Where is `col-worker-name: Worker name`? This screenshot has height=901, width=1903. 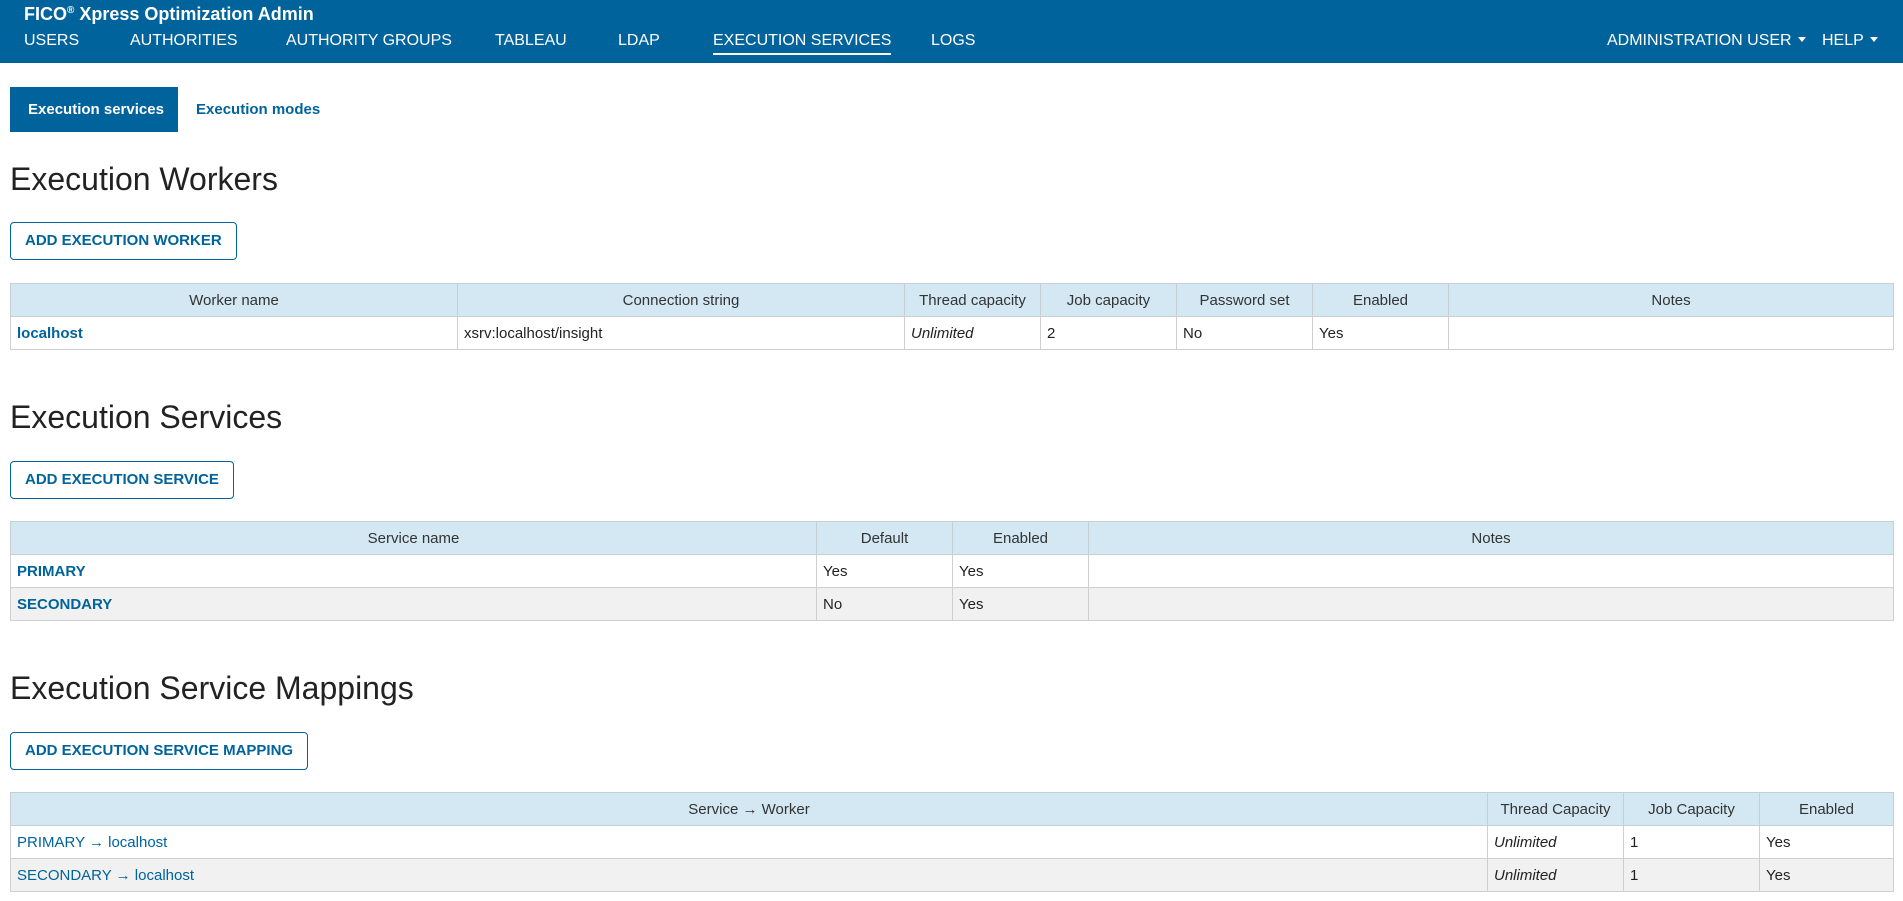 col-worker-name: Worker name is located at coordinates (234, 300).